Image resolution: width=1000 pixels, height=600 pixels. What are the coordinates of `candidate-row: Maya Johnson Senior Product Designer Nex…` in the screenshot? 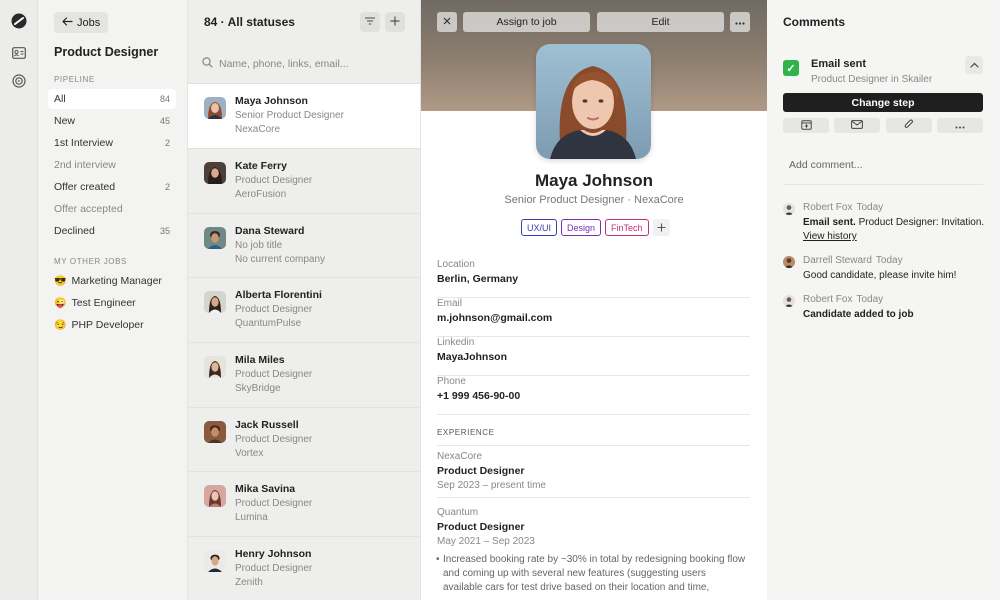 It's located at (304, 115).